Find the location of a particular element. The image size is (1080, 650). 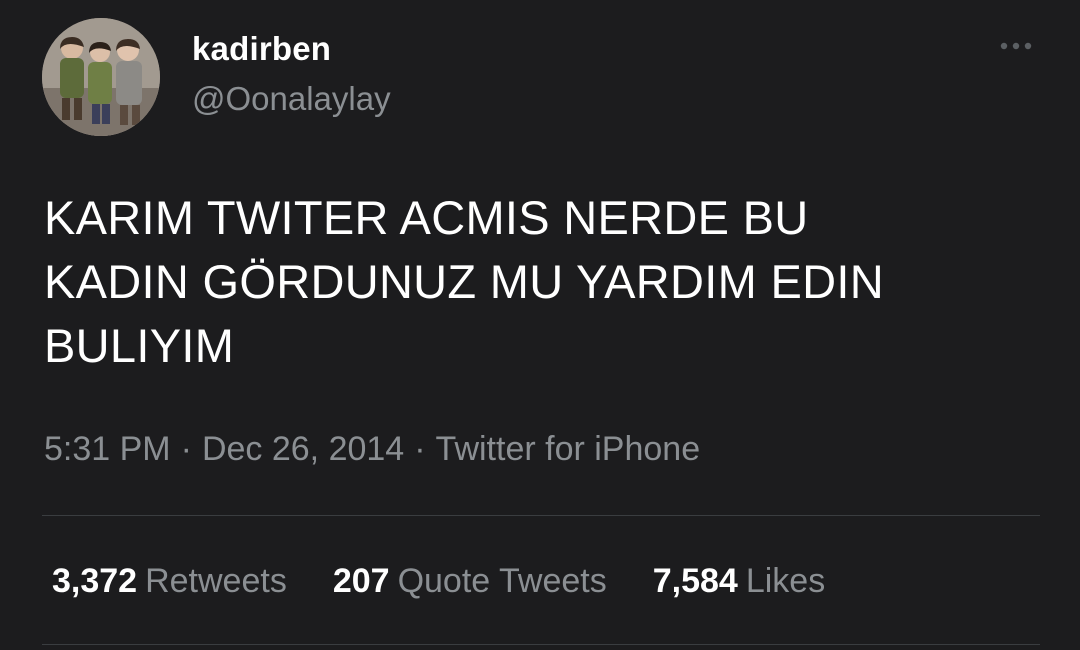

tweet-source: Twitter for iPhone is located at coordinates (568, 449).